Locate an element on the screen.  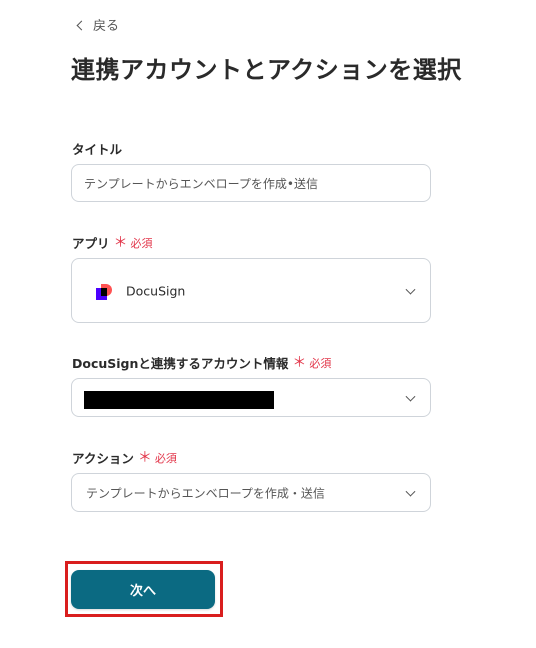
action-select: テンプレートからエンベロープを作成・送信 is located at coordinates (251, 492).